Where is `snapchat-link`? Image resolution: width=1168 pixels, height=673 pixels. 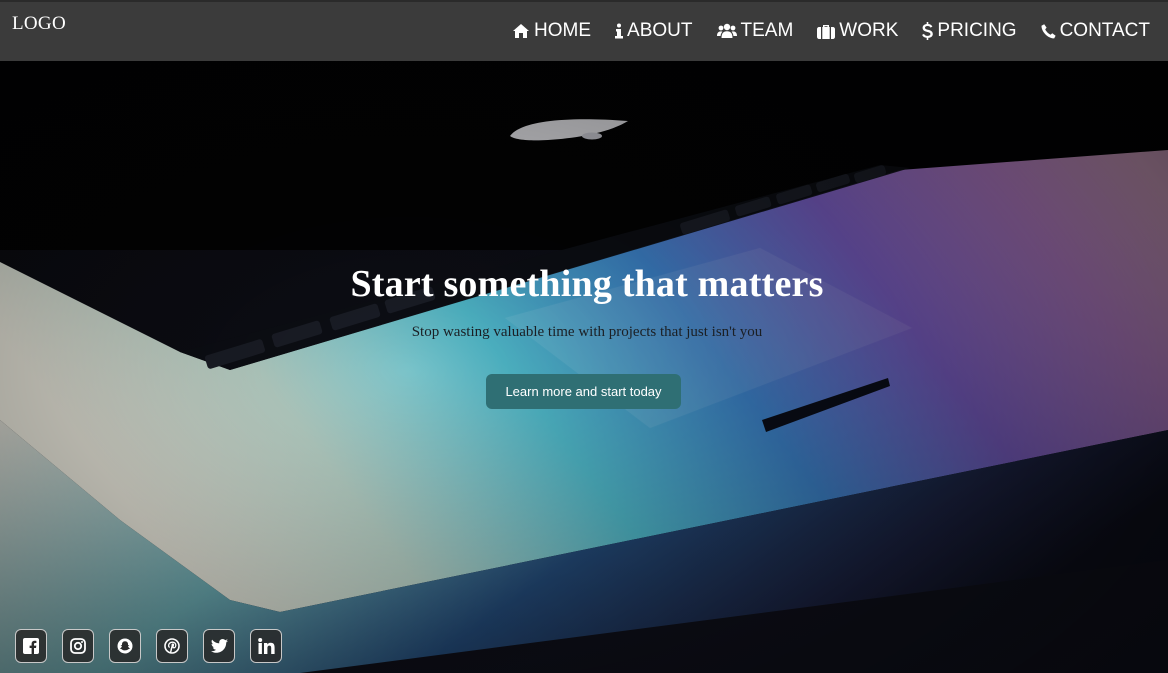 snapchat-link is located at coordinates (125, 646).